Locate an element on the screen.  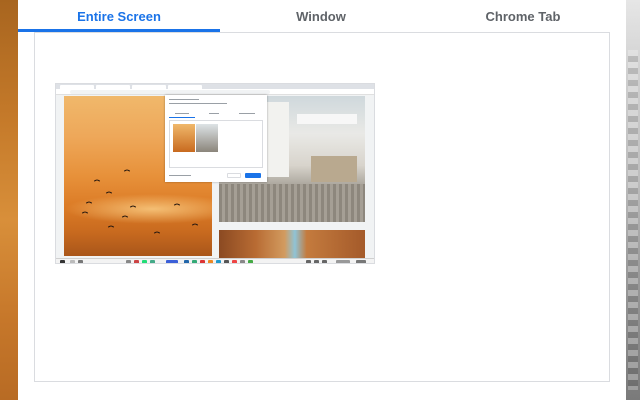
tab-entire-screen: Entire Screen is located at coordinates (119, 16).